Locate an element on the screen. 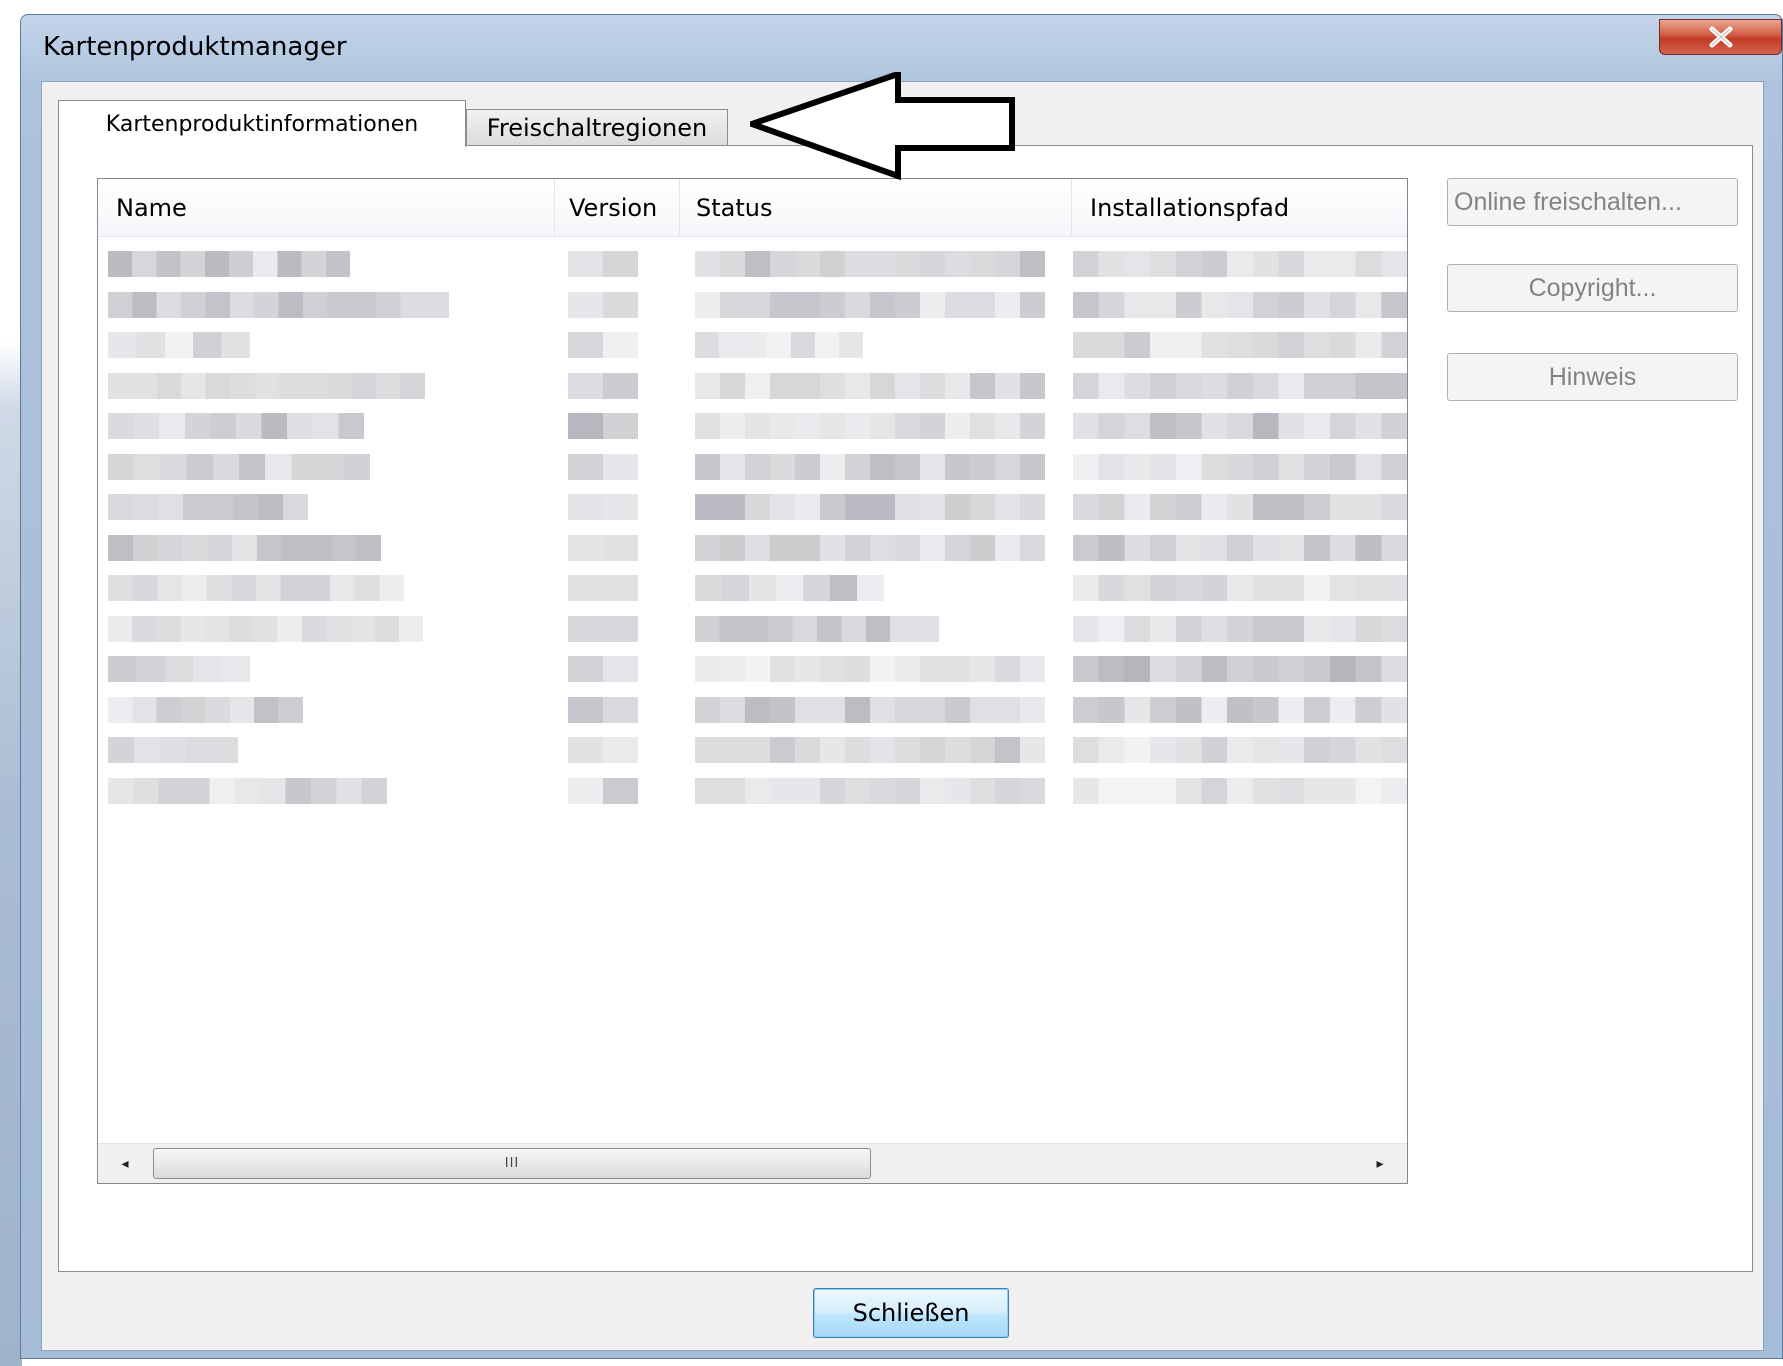  scroll-right-button: ▸ is located at coordinates (1380, 1163).